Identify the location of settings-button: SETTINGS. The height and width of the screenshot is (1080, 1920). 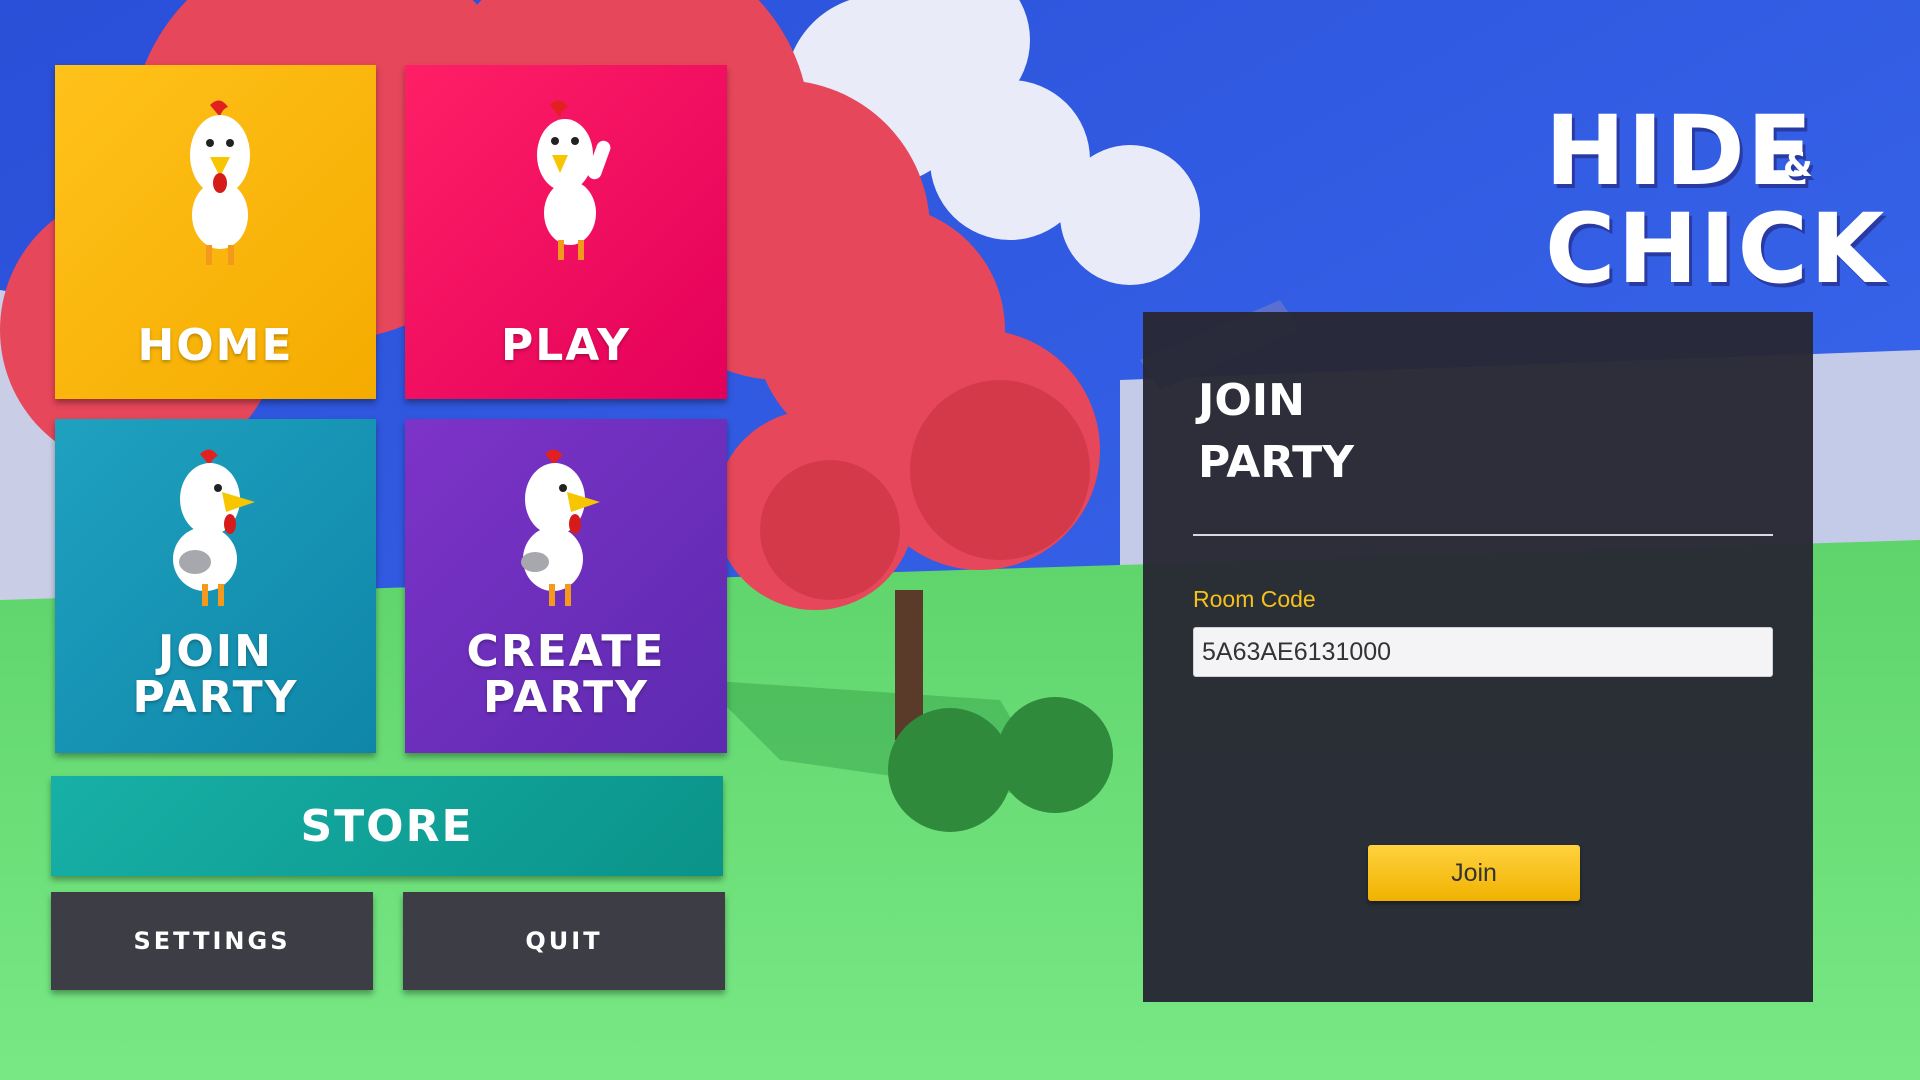
(212, 941).